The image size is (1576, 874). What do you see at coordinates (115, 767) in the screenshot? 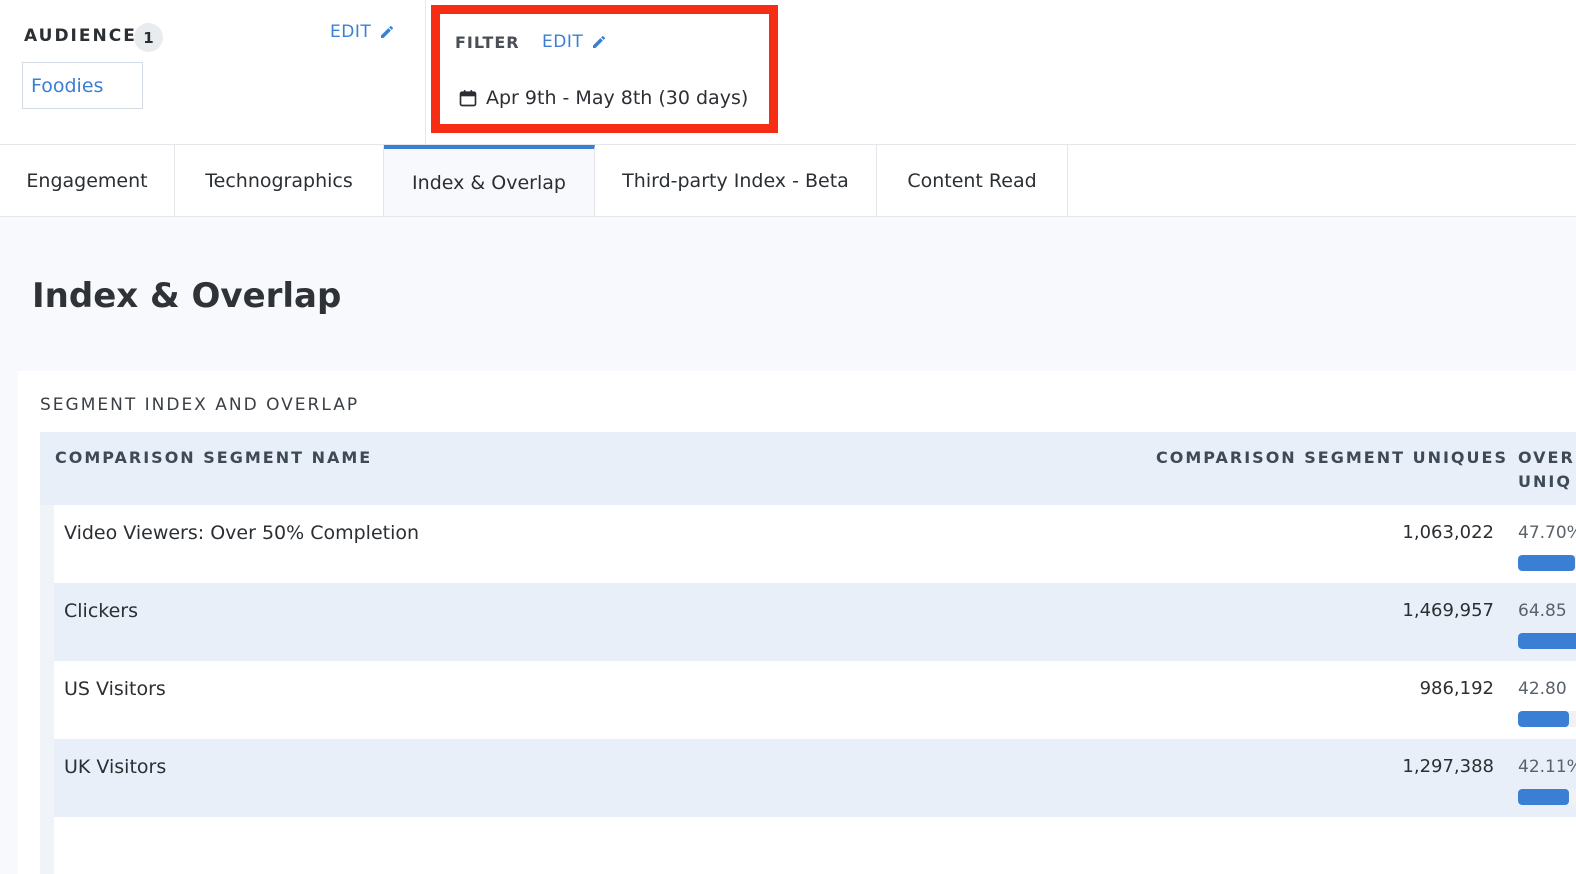
I see `segment-name: UK Visitors` at bounding box center [115, 767].